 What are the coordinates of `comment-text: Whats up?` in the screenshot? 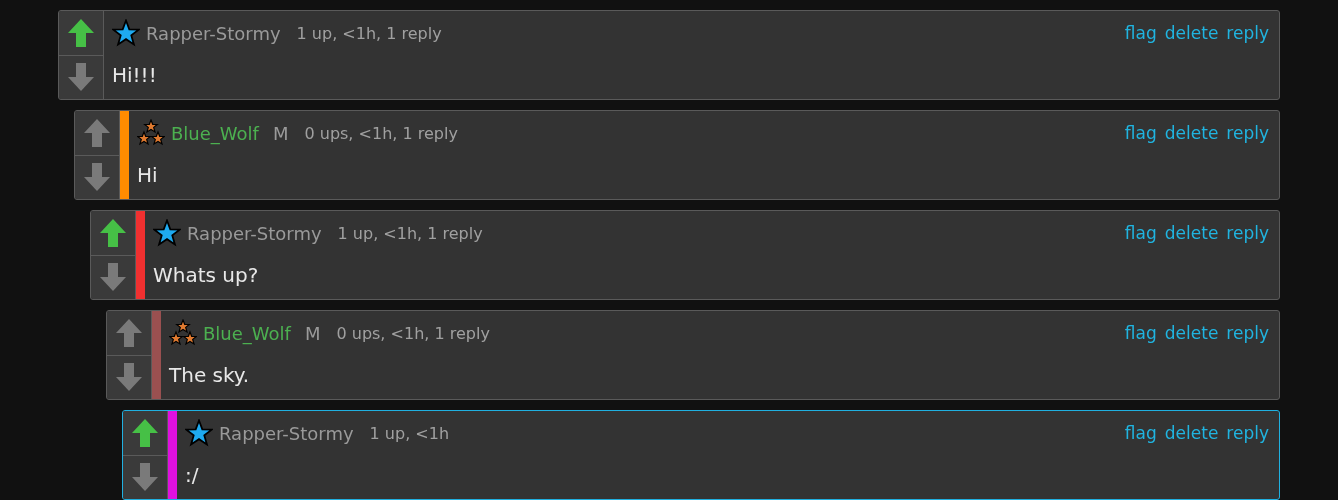 It's located at (206, 275).